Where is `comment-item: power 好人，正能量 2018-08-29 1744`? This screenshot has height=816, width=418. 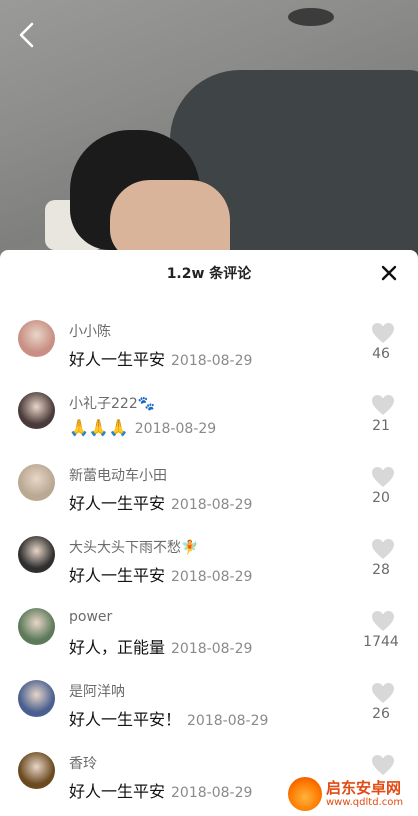
comment-item: power 好人，正能量 2018-08-29 1744 is located at coordinates (209, 644).